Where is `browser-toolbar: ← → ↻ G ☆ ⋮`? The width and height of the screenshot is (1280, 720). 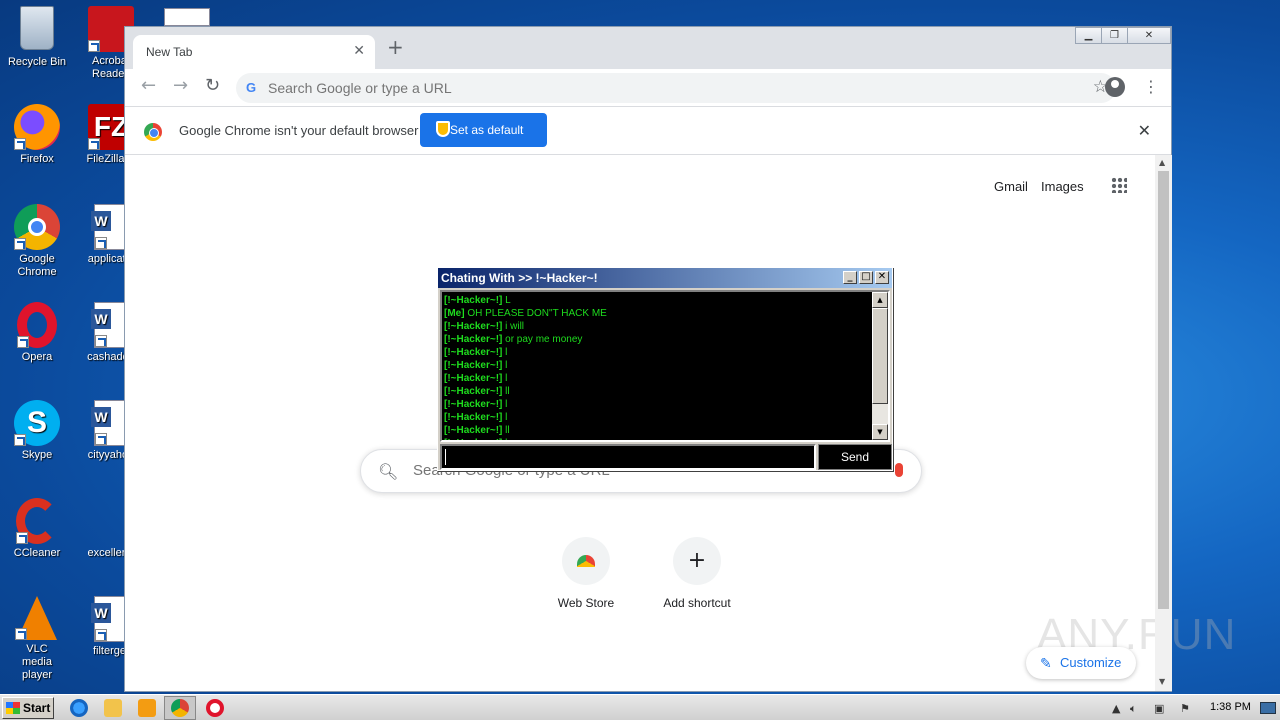
browser-toolbar: ← → ↻ G ☆ ⋮ is located at coordinates (648, 87).